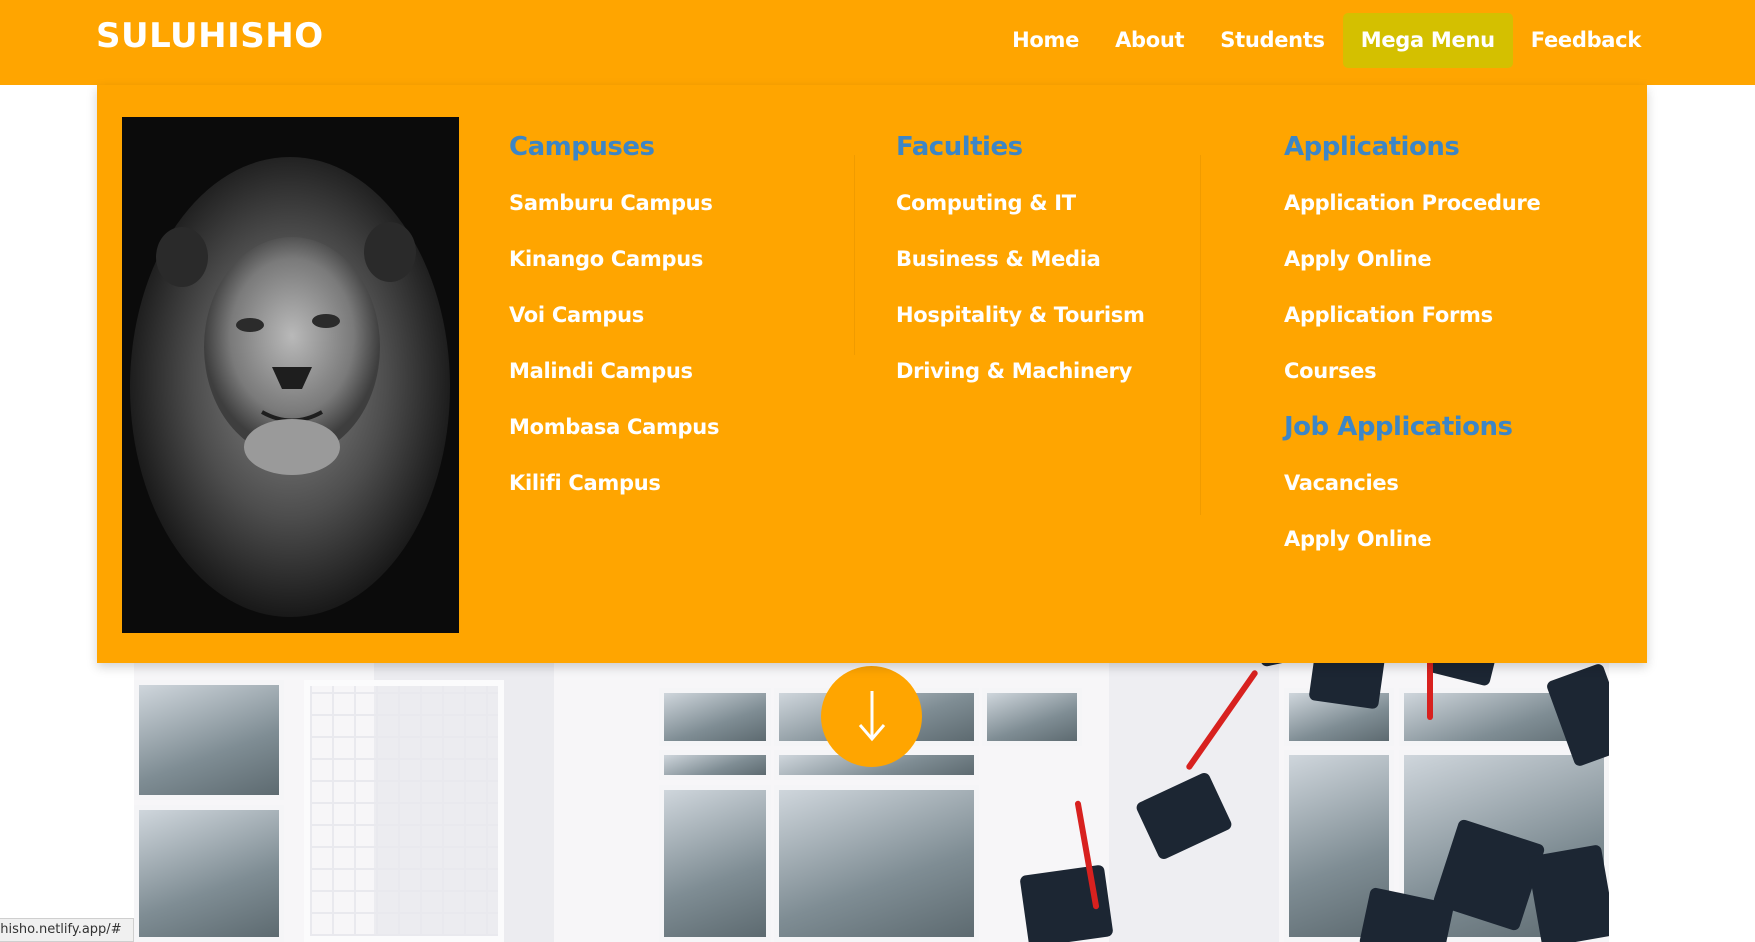 The image size is (1755, 942). What do you see at coordinates (614, 491) in the screenshot?
I see `link-kilifi-campus: Kilifi Campus` at bounding box center [614, 491].